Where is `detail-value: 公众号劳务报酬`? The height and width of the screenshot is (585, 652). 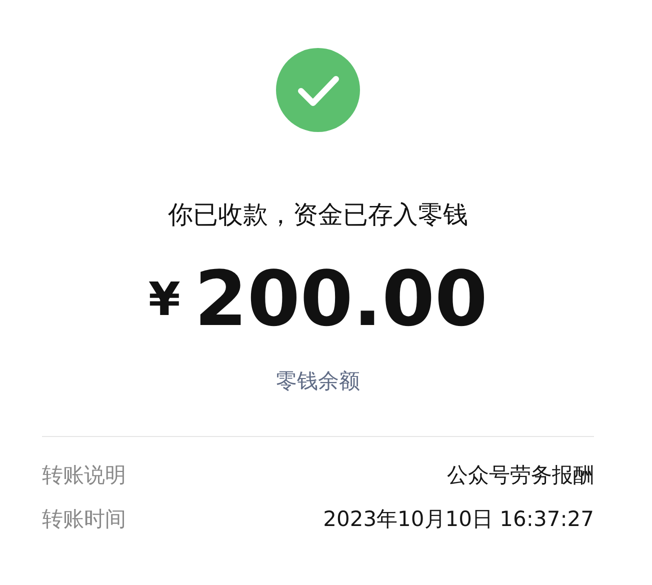 detail-value: 公众号劳务报酬 is located at coordinates (520, 475).